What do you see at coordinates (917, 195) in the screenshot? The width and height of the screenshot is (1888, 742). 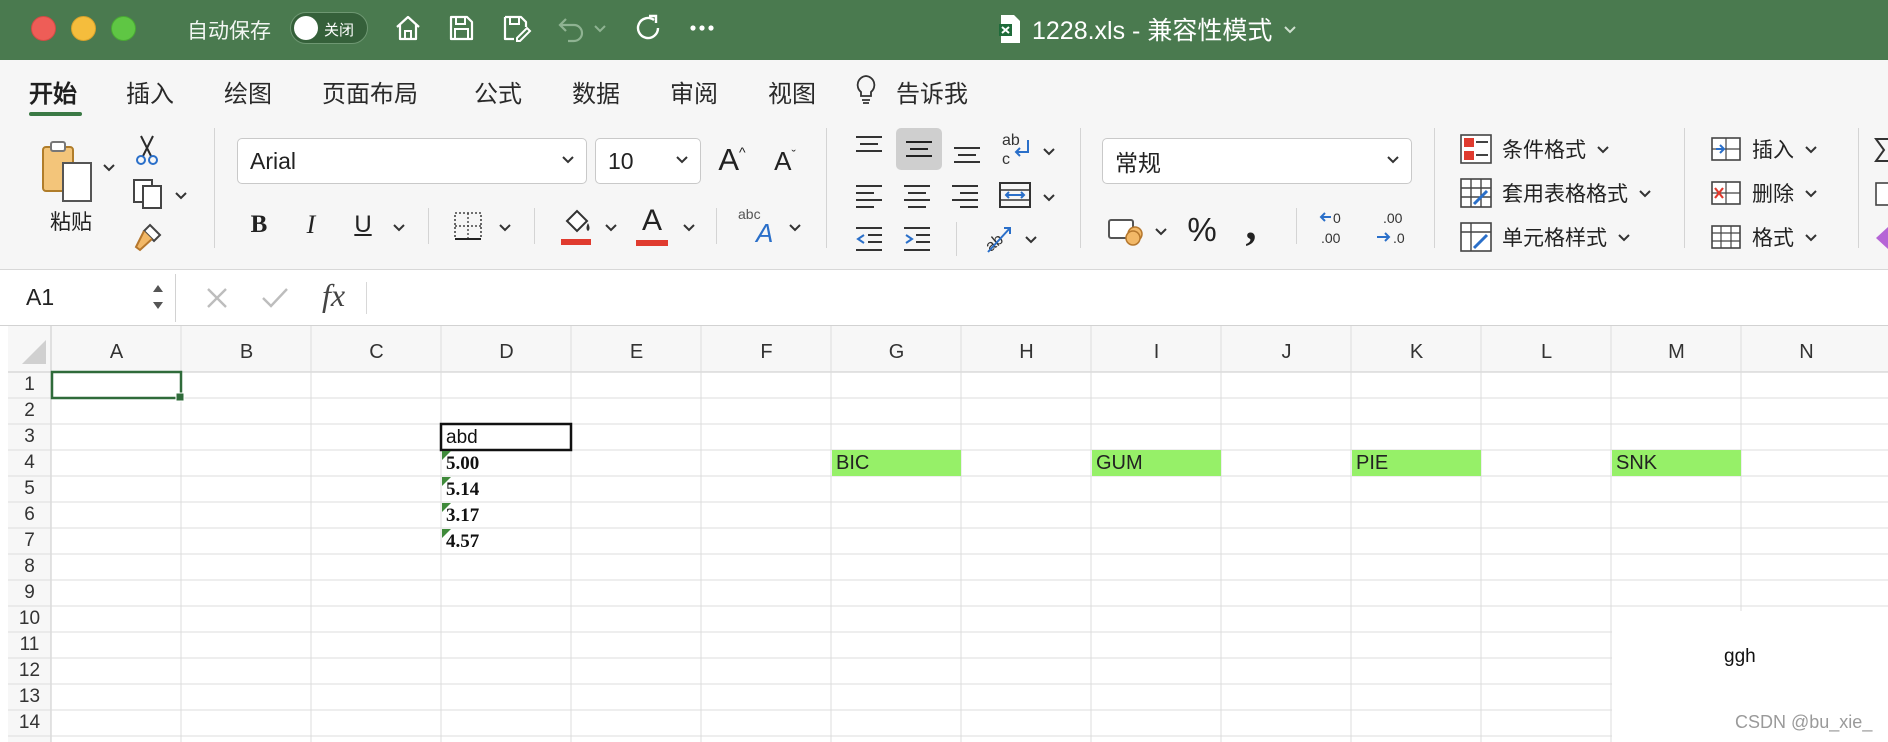 I see `align-center-icon` at bounding box center [917, 195].